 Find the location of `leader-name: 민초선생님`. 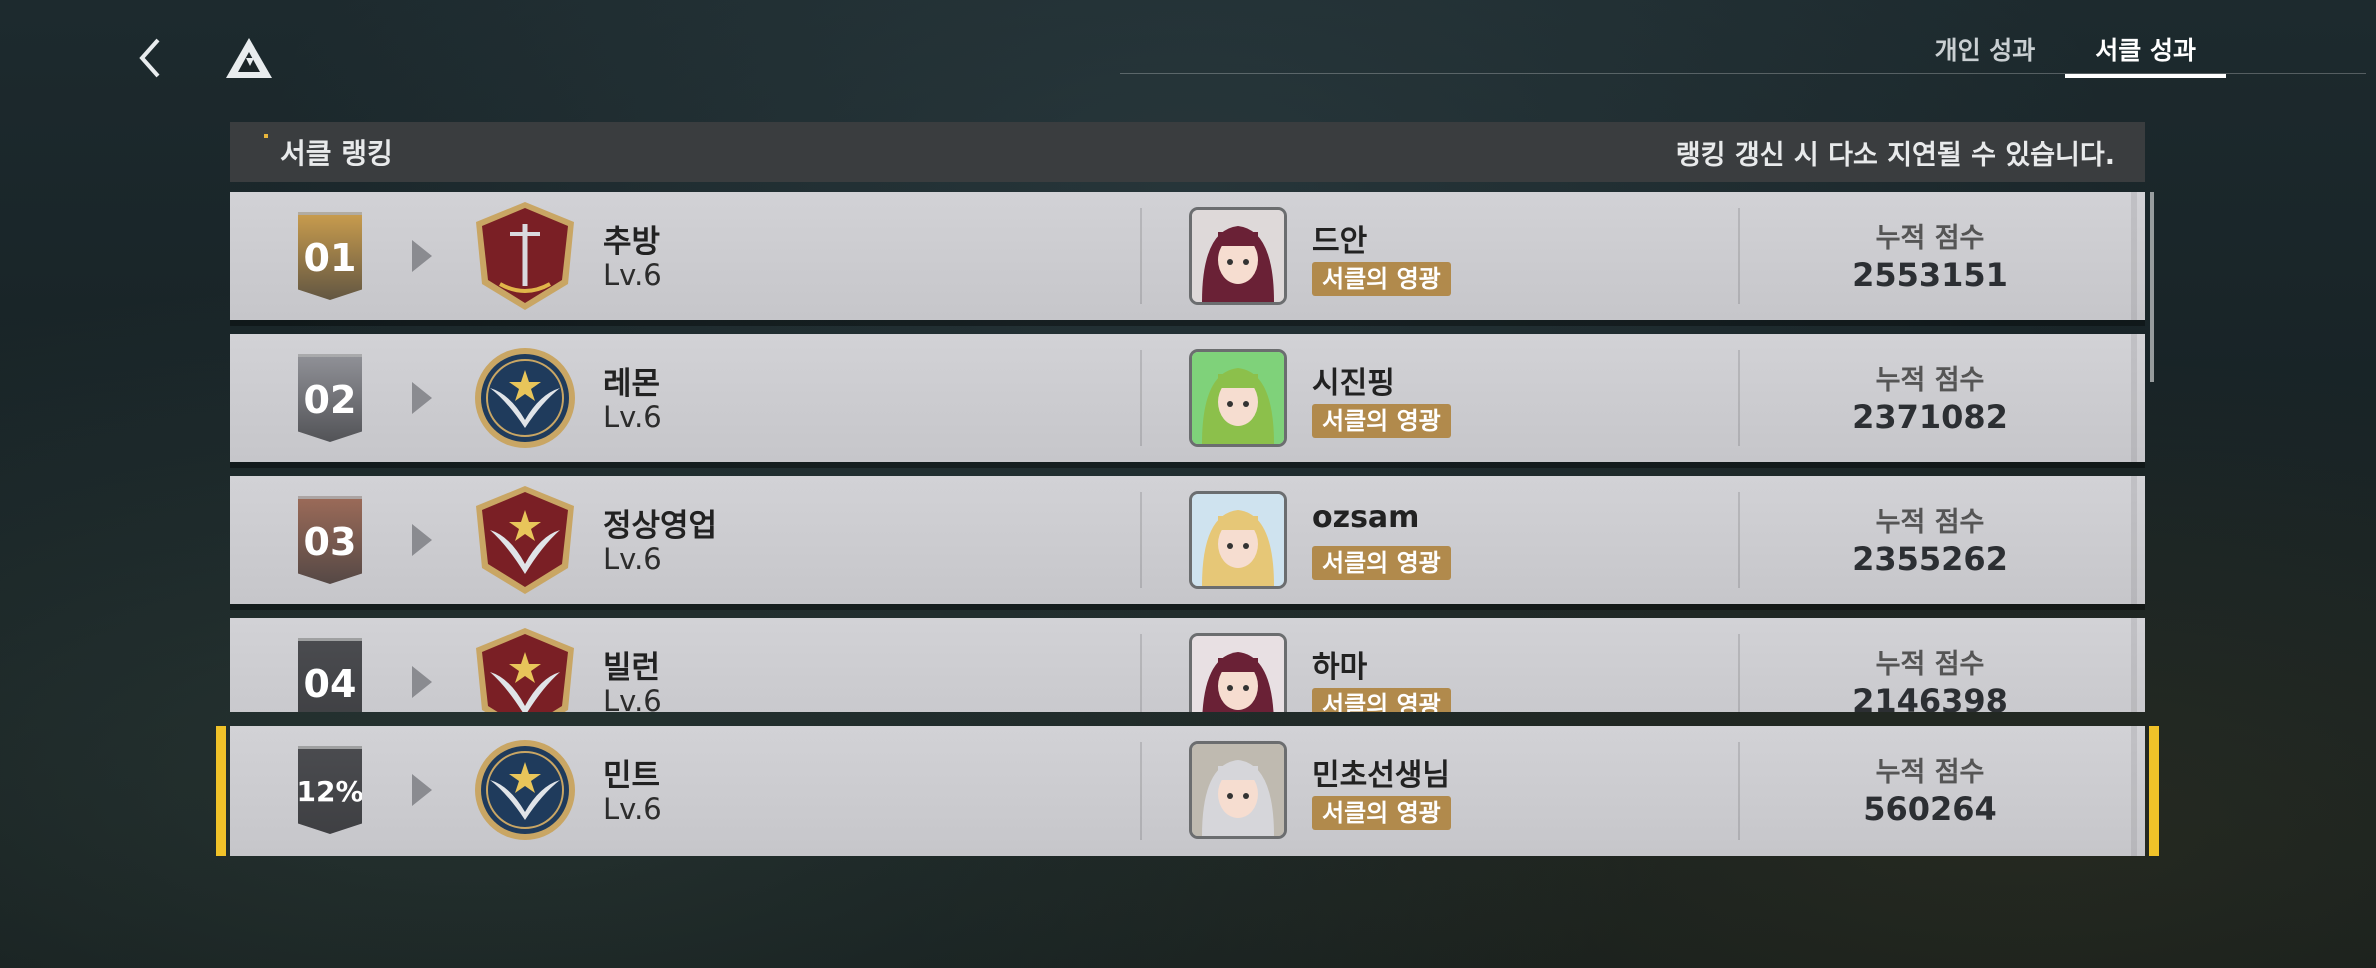

leader-name: 민초선생님 is located at coordinates (1381, 775).